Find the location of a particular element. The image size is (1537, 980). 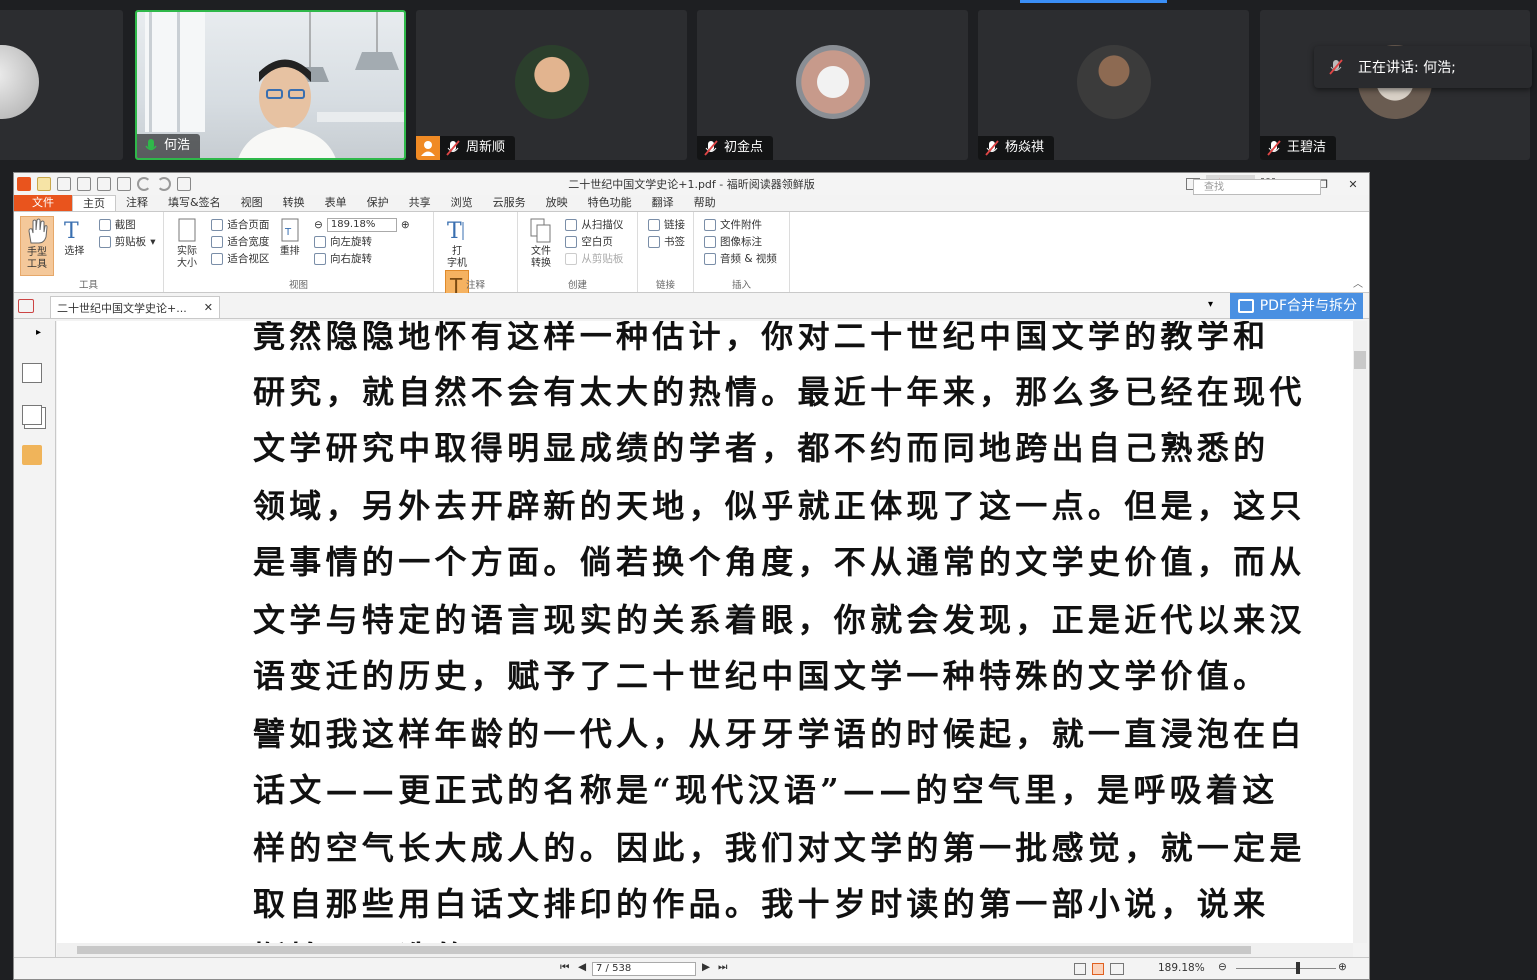

file-attachment-button: 文件附件 is located at coordinates (740, 224).